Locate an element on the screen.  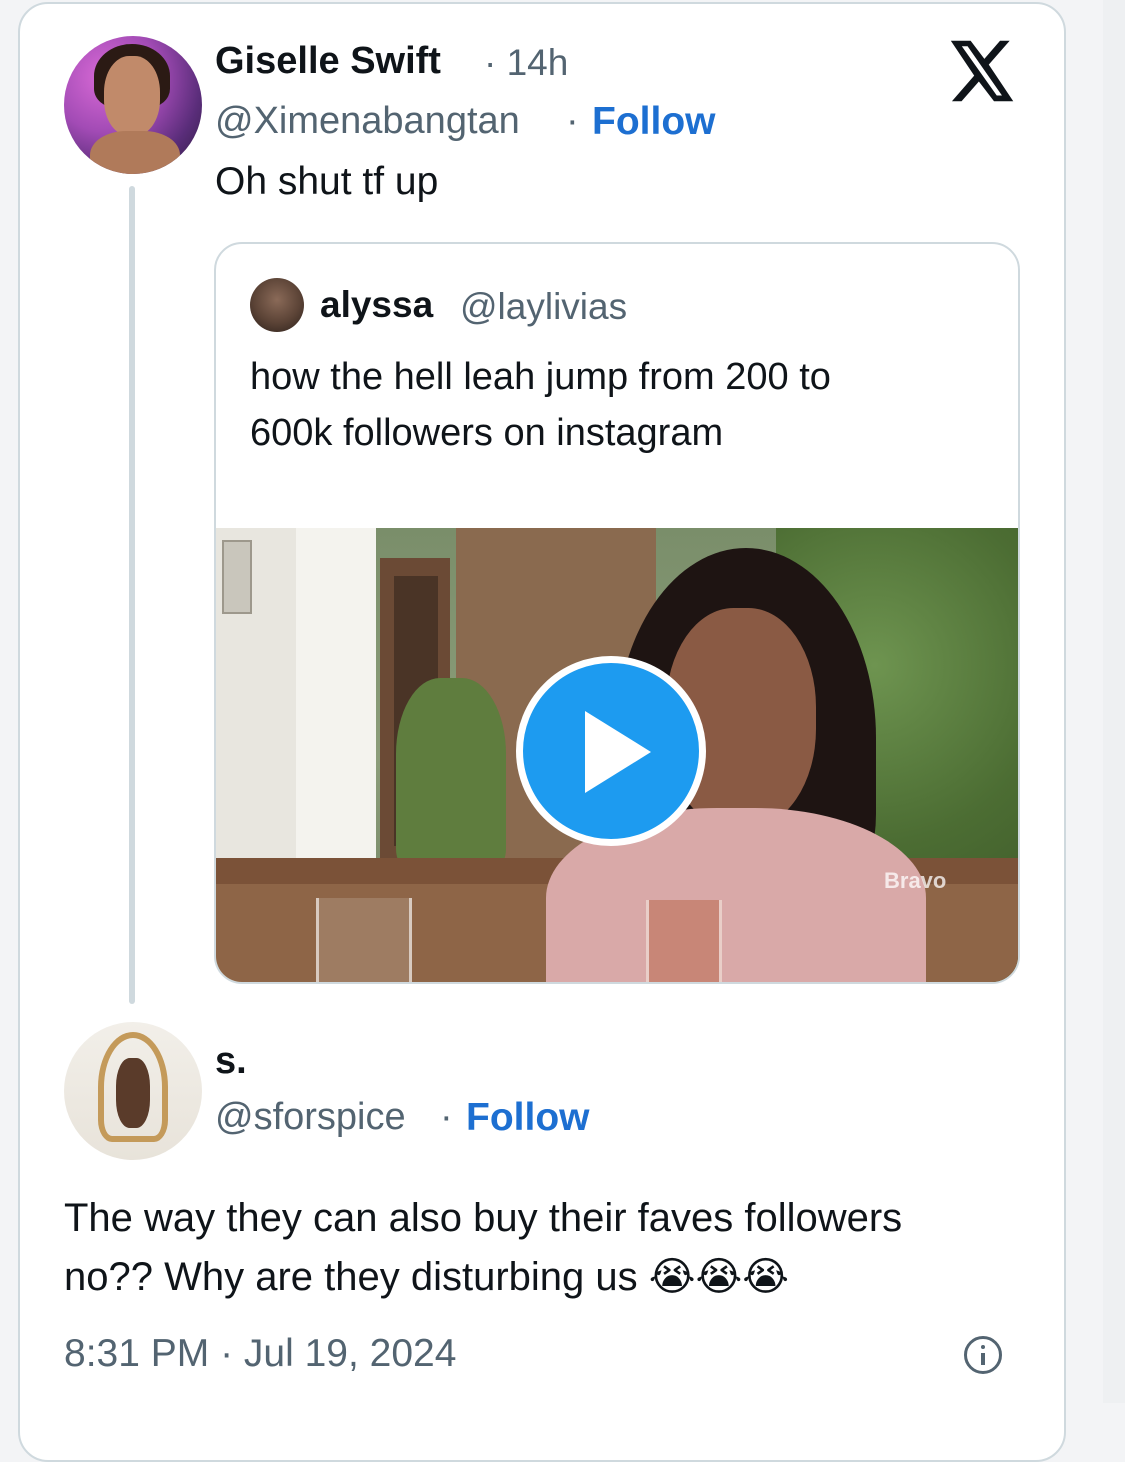
thread-connector-line is located at coordinates (132, 595).